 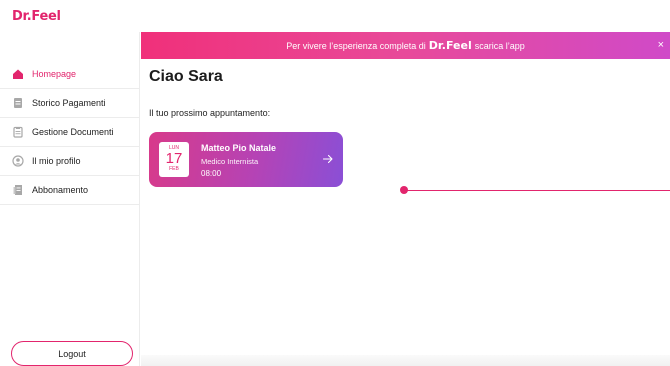 I want to click on slider-track, so click(x=537, y=190).